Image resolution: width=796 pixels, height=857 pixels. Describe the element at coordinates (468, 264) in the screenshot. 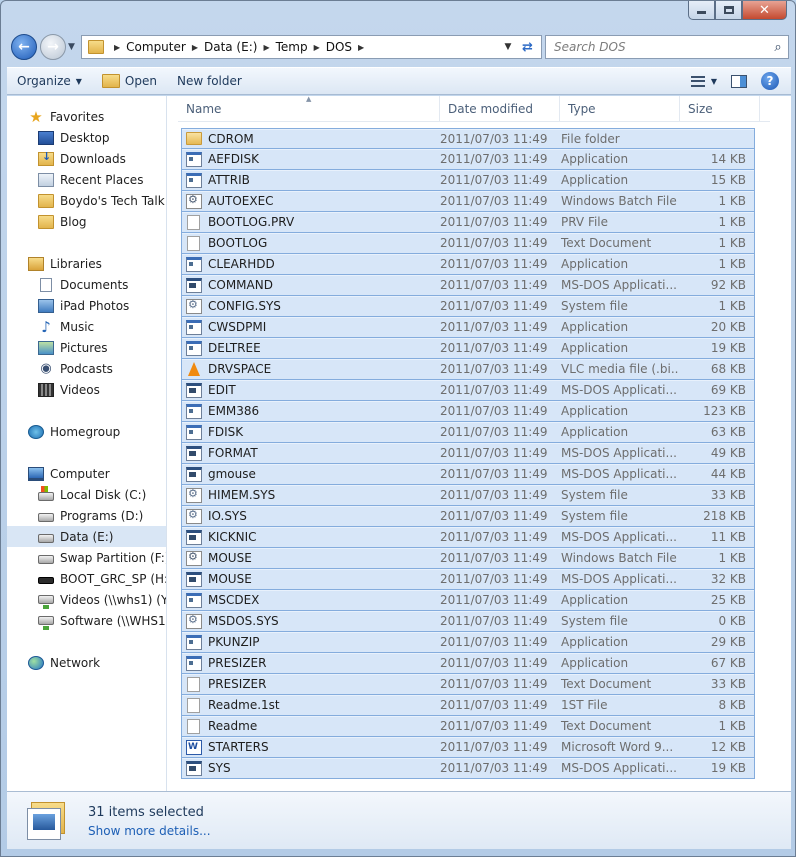

I see `file-row: CLEARHDD 2011/07/03 11:49 Application 1 KB` at that location.